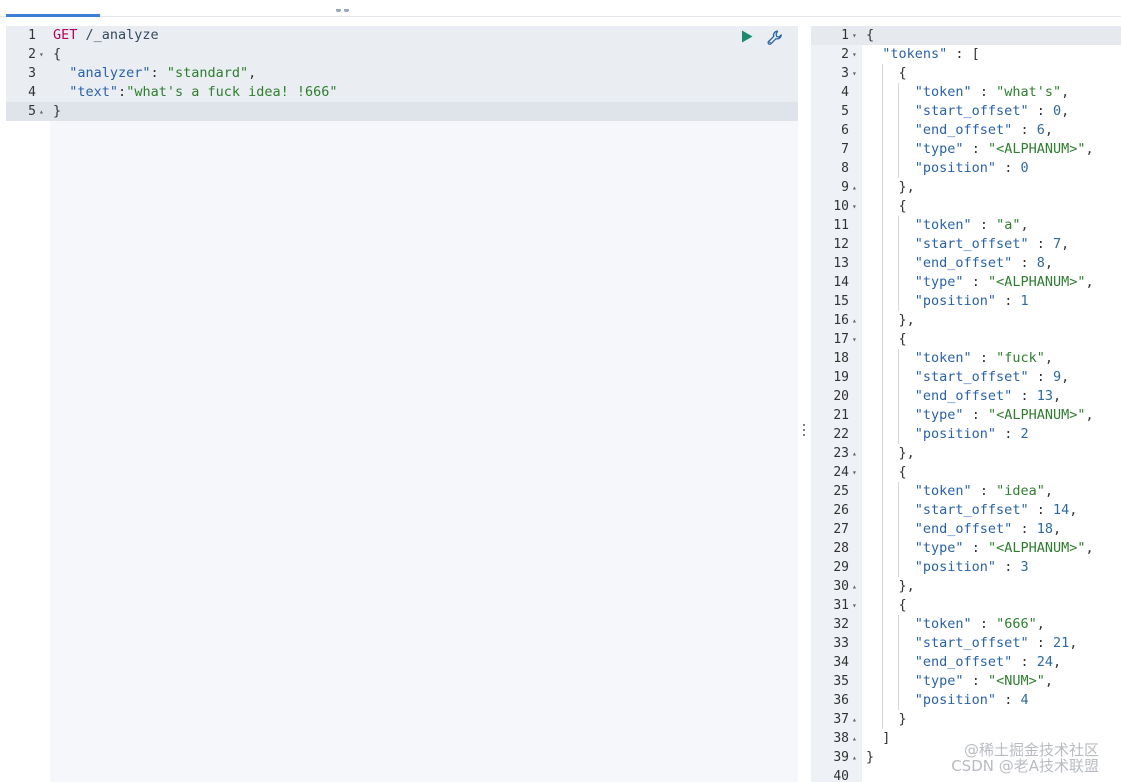  I want to click on response-line: "position" : 4, so click(947, 700).